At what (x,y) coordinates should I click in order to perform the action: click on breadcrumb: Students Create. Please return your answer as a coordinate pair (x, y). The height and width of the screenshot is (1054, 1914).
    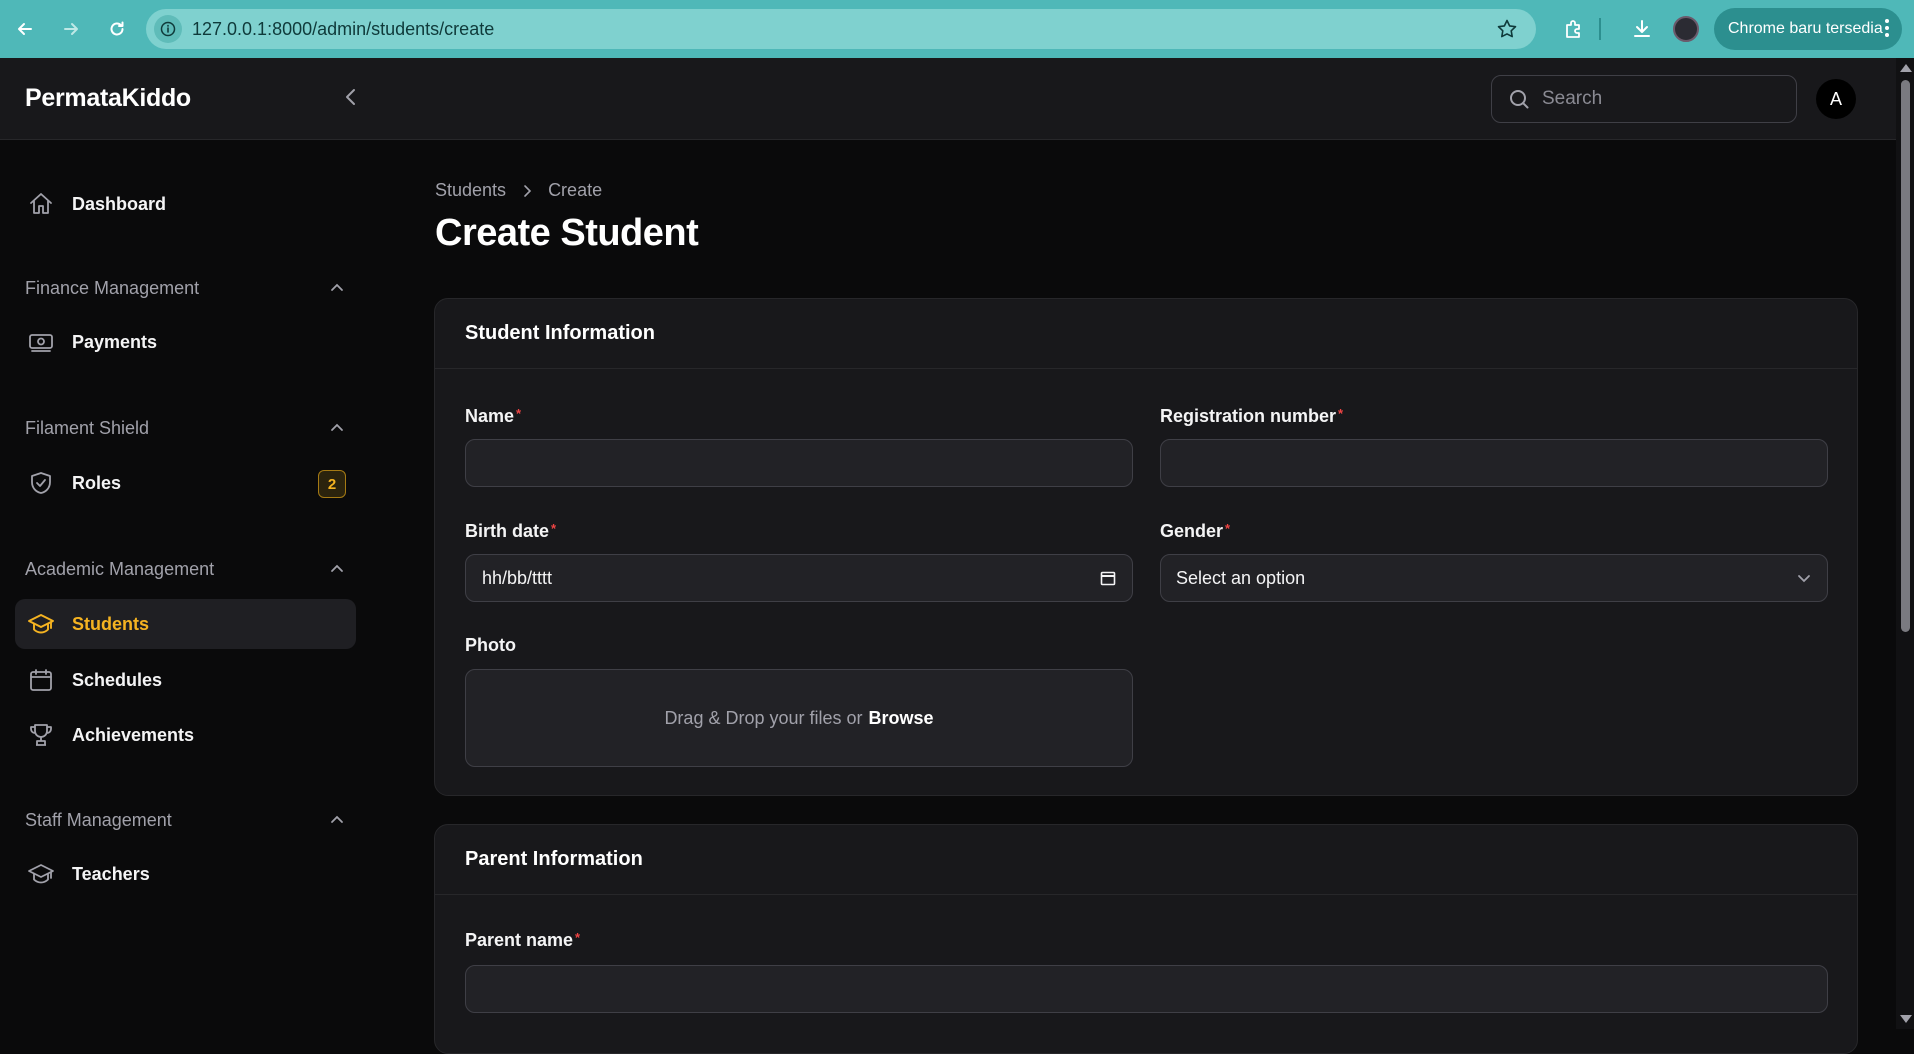
    Looking at the image, I should click on (518, 190).